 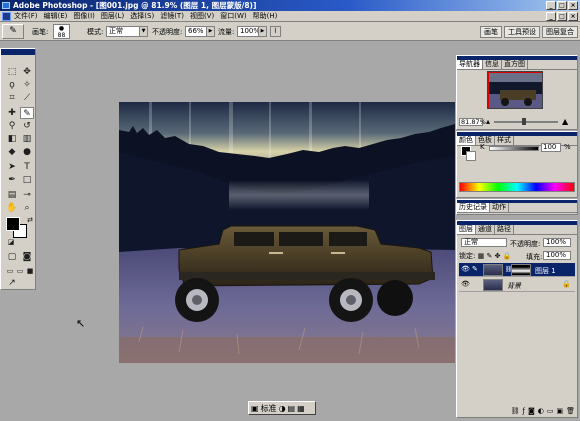 What do you see at coordinates (562, 5) in the screenshot?
I see `maximize-button: □` at bounding box center [562, 5].